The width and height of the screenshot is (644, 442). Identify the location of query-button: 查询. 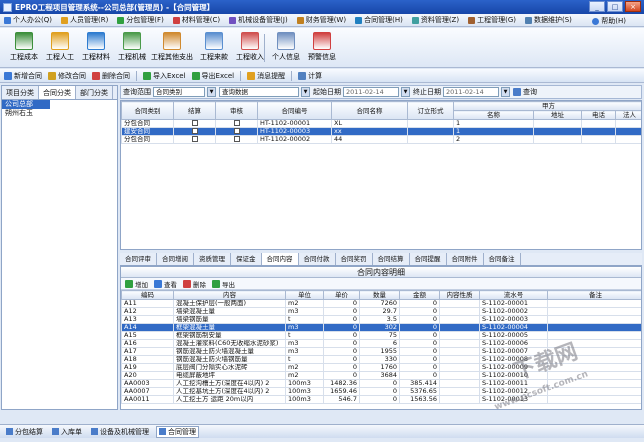
(525, 92).